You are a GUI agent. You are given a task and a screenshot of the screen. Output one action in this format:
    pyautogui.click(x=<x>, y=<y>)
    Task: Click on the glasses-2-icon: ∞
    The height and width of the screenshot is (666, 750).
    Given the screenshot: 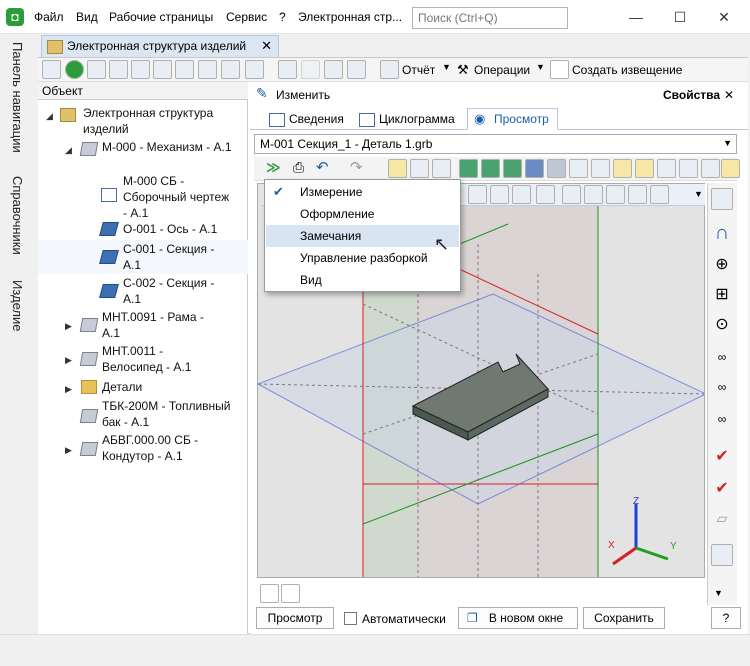 What is the action you would take?
    pyautogui.click(x=722, y=391)
    